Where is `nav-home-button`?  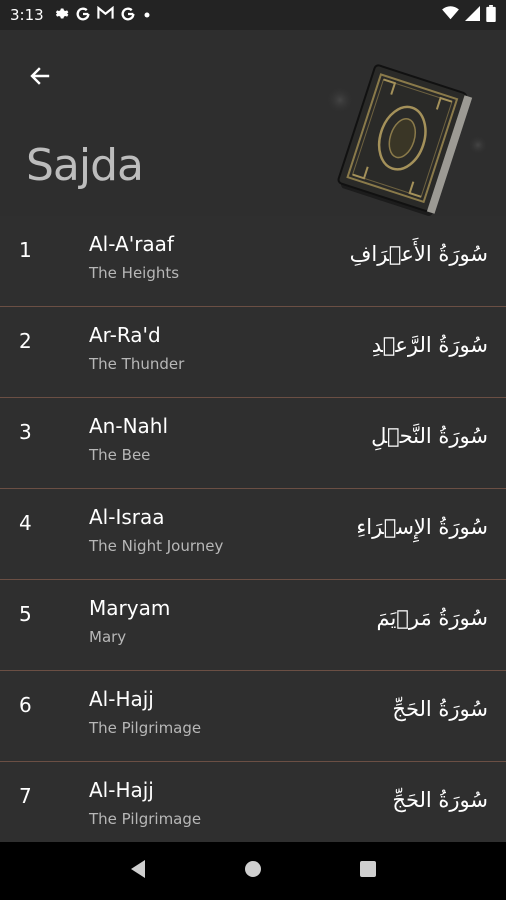
nav-home-button is located at coordinates (253, 871).